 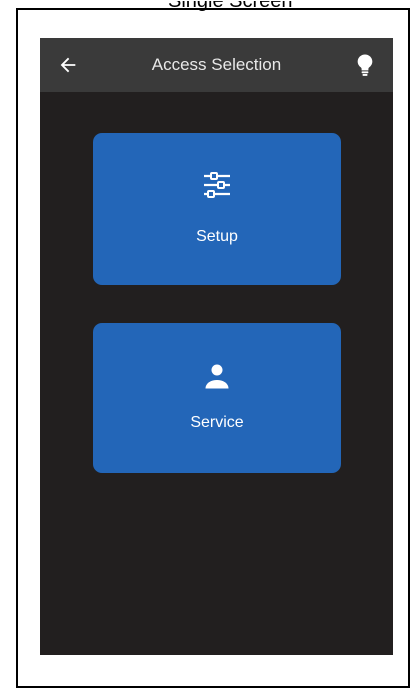 What do you see at coordinates (230, 6) in the screenshot?
I see `figure-caption: Single Screen` at bounding box center [230, 6].